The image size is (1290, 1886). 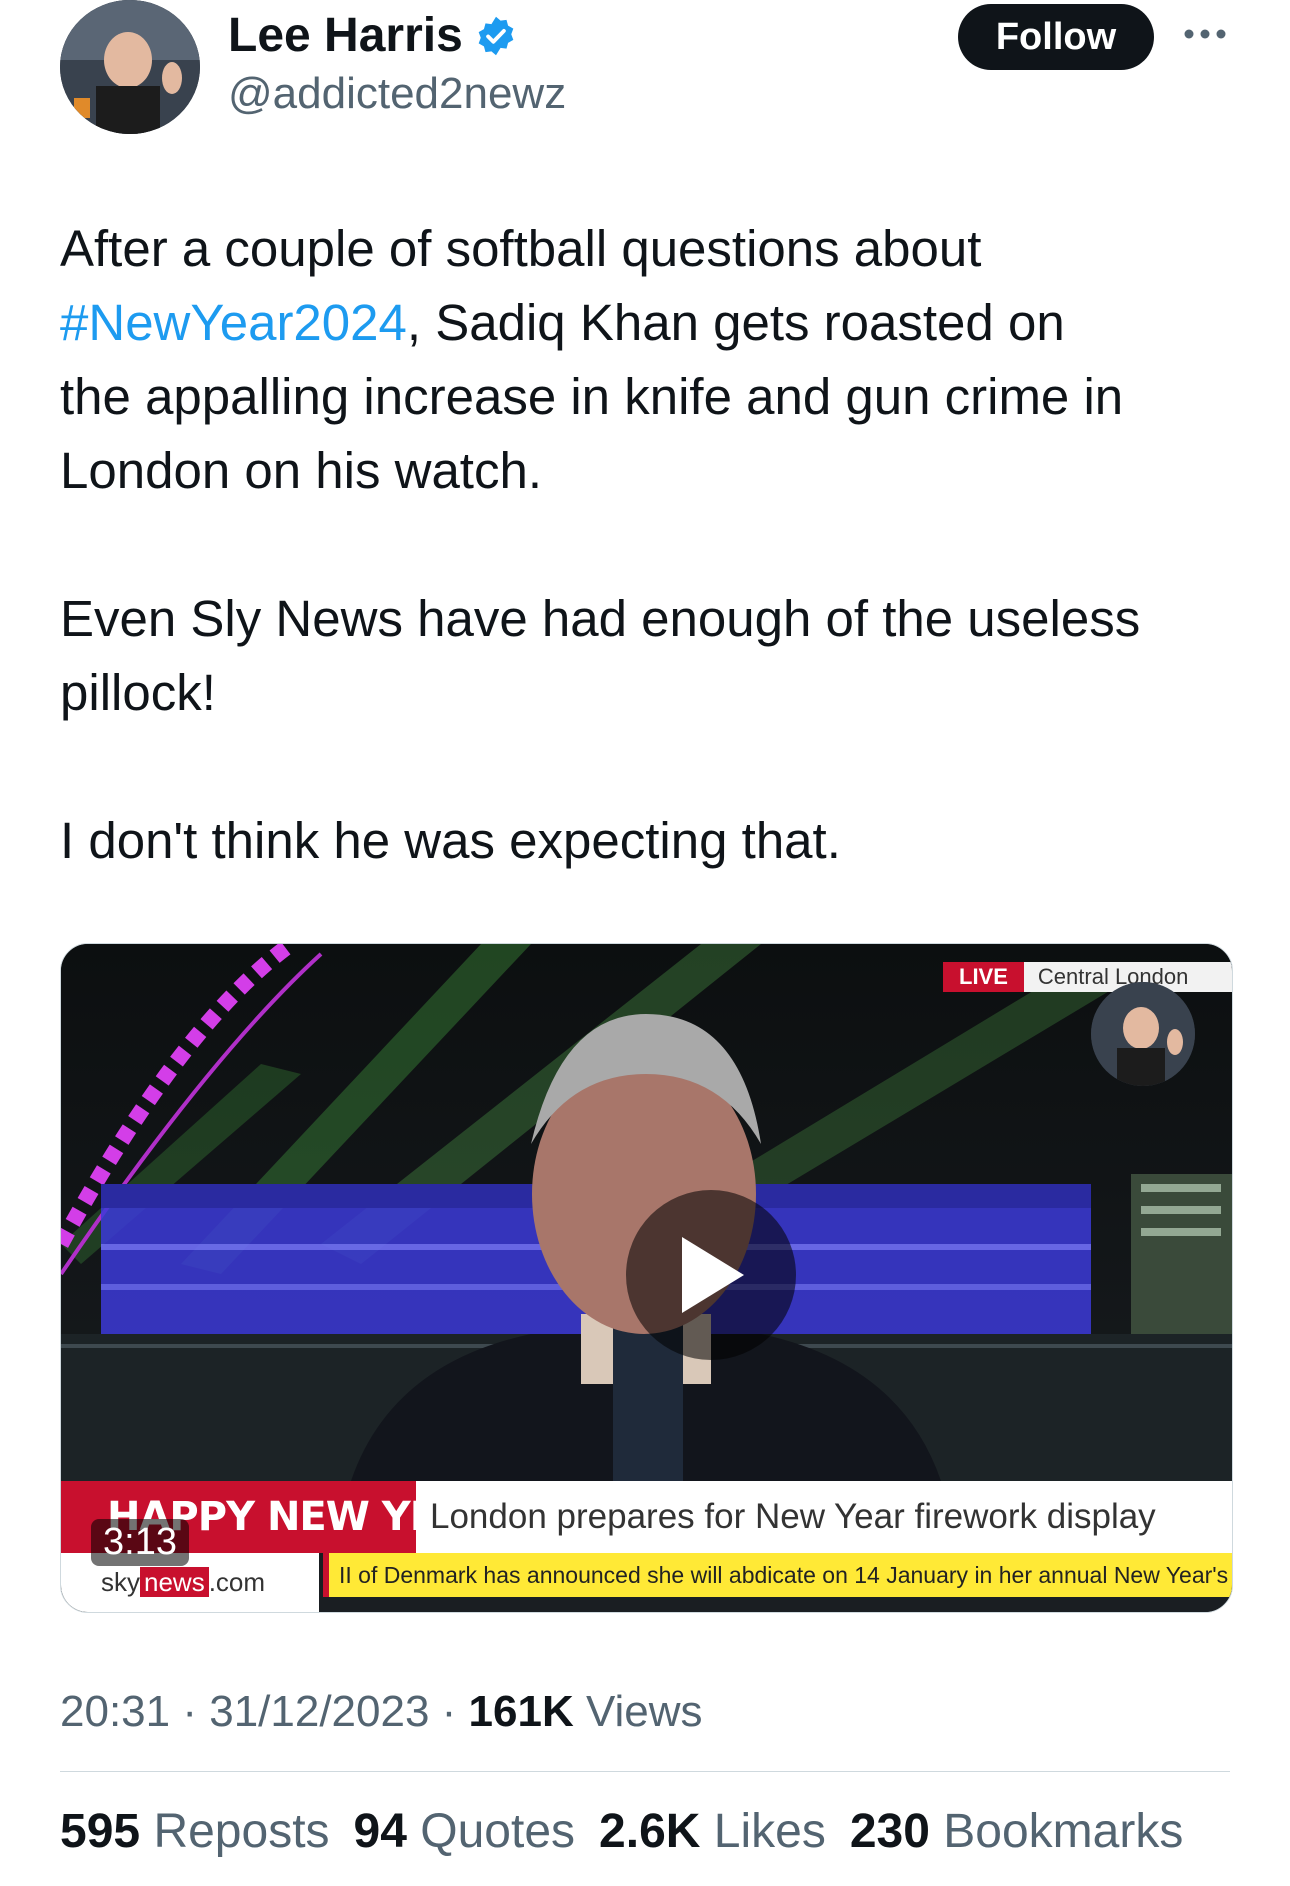 What do you see at coordinates (1063, 1831) in the screenshot?
I see `bookmarks-label: Bookmarks` at bounding box center [1063, 1831].